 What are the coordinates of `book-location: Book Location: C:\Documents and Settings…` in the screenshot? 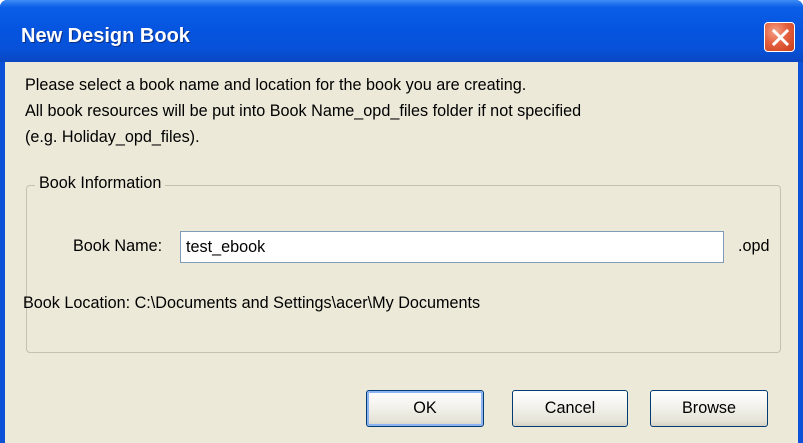 It's located at (251, 303).